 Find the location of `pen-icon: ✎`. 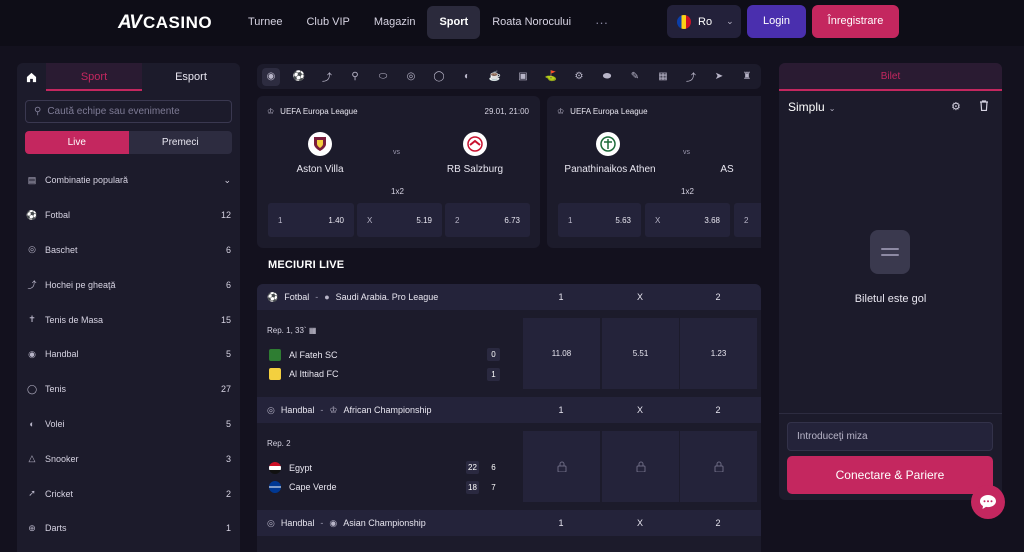

pen-icon: ✎ is located at coordinates (635, 77).